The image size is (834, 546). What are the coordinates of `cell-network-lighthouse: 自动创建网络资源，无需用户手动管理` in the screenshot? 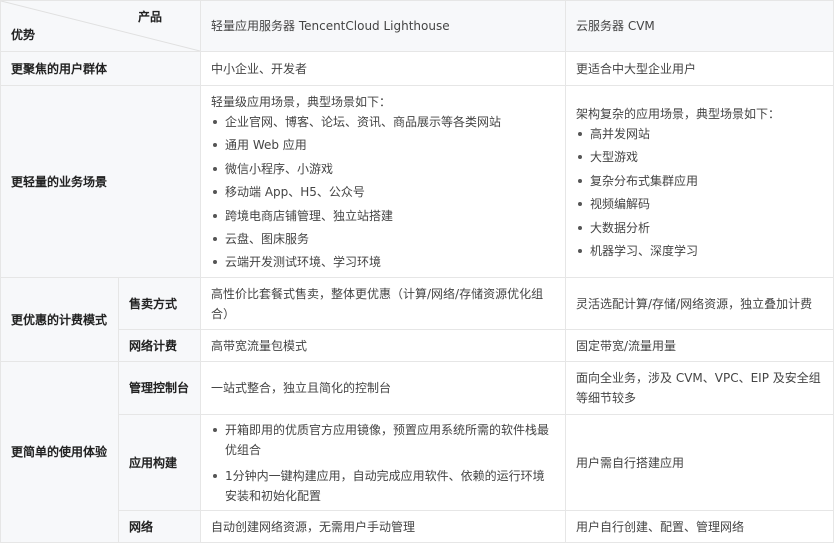 It's located at (383, 526).